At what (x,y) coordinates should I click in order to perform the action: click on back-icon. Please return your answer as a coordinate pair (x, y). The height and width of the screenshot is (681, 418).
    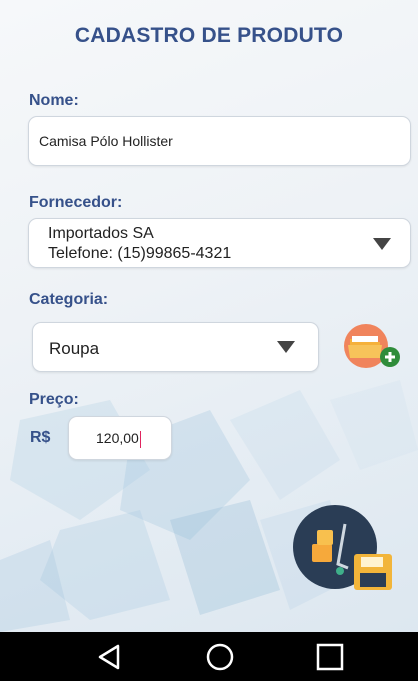
    Looking at the image, I should click on (110, 656).